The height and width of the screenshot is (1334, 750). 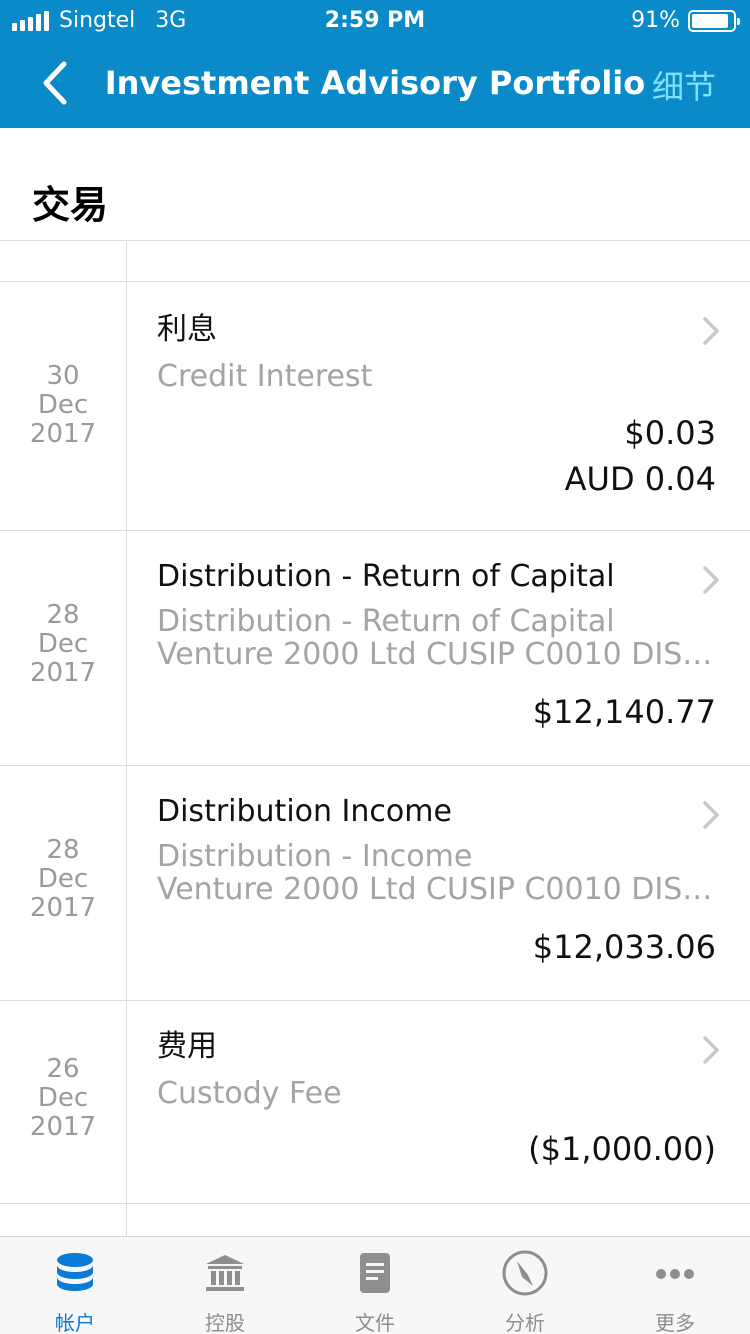 What do you see at coordinates (640, 456) in the screenshot?
I see `transaction-amount: $0.03 AUD 0.04` at bounding box center [640, 456].